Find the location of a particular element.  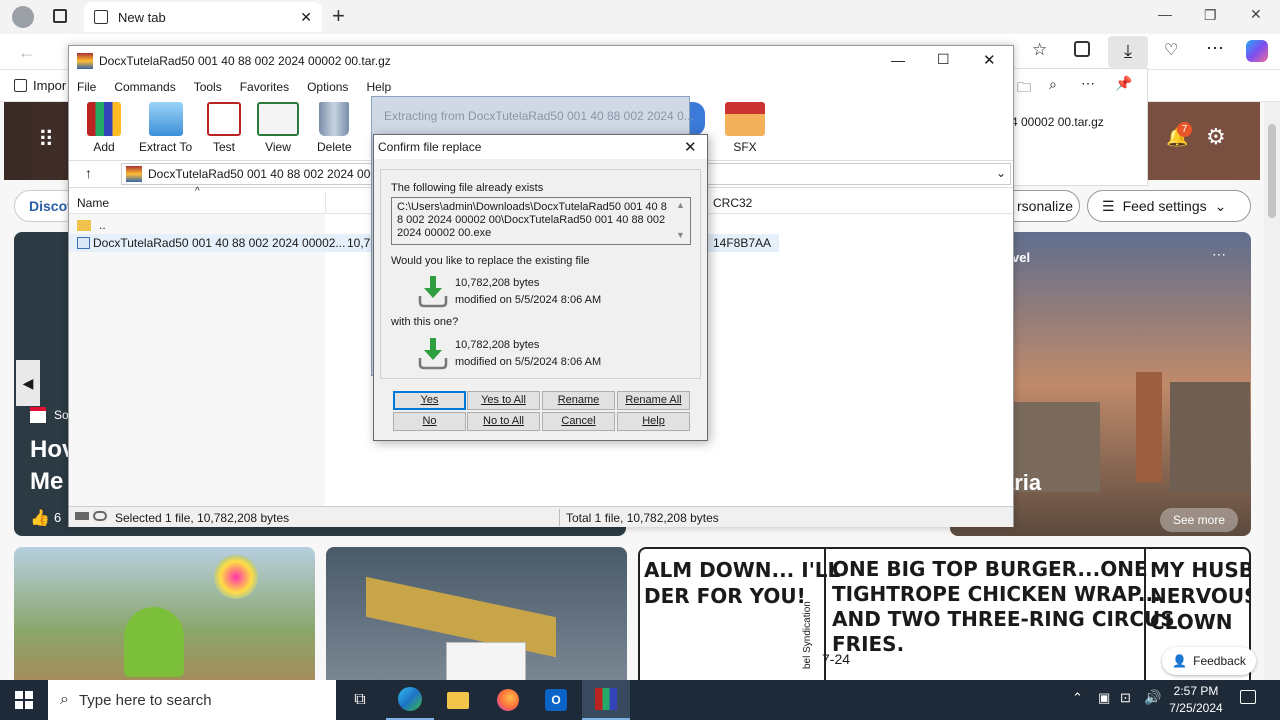

sfx-box-icon is located at coordinates (745, 119).